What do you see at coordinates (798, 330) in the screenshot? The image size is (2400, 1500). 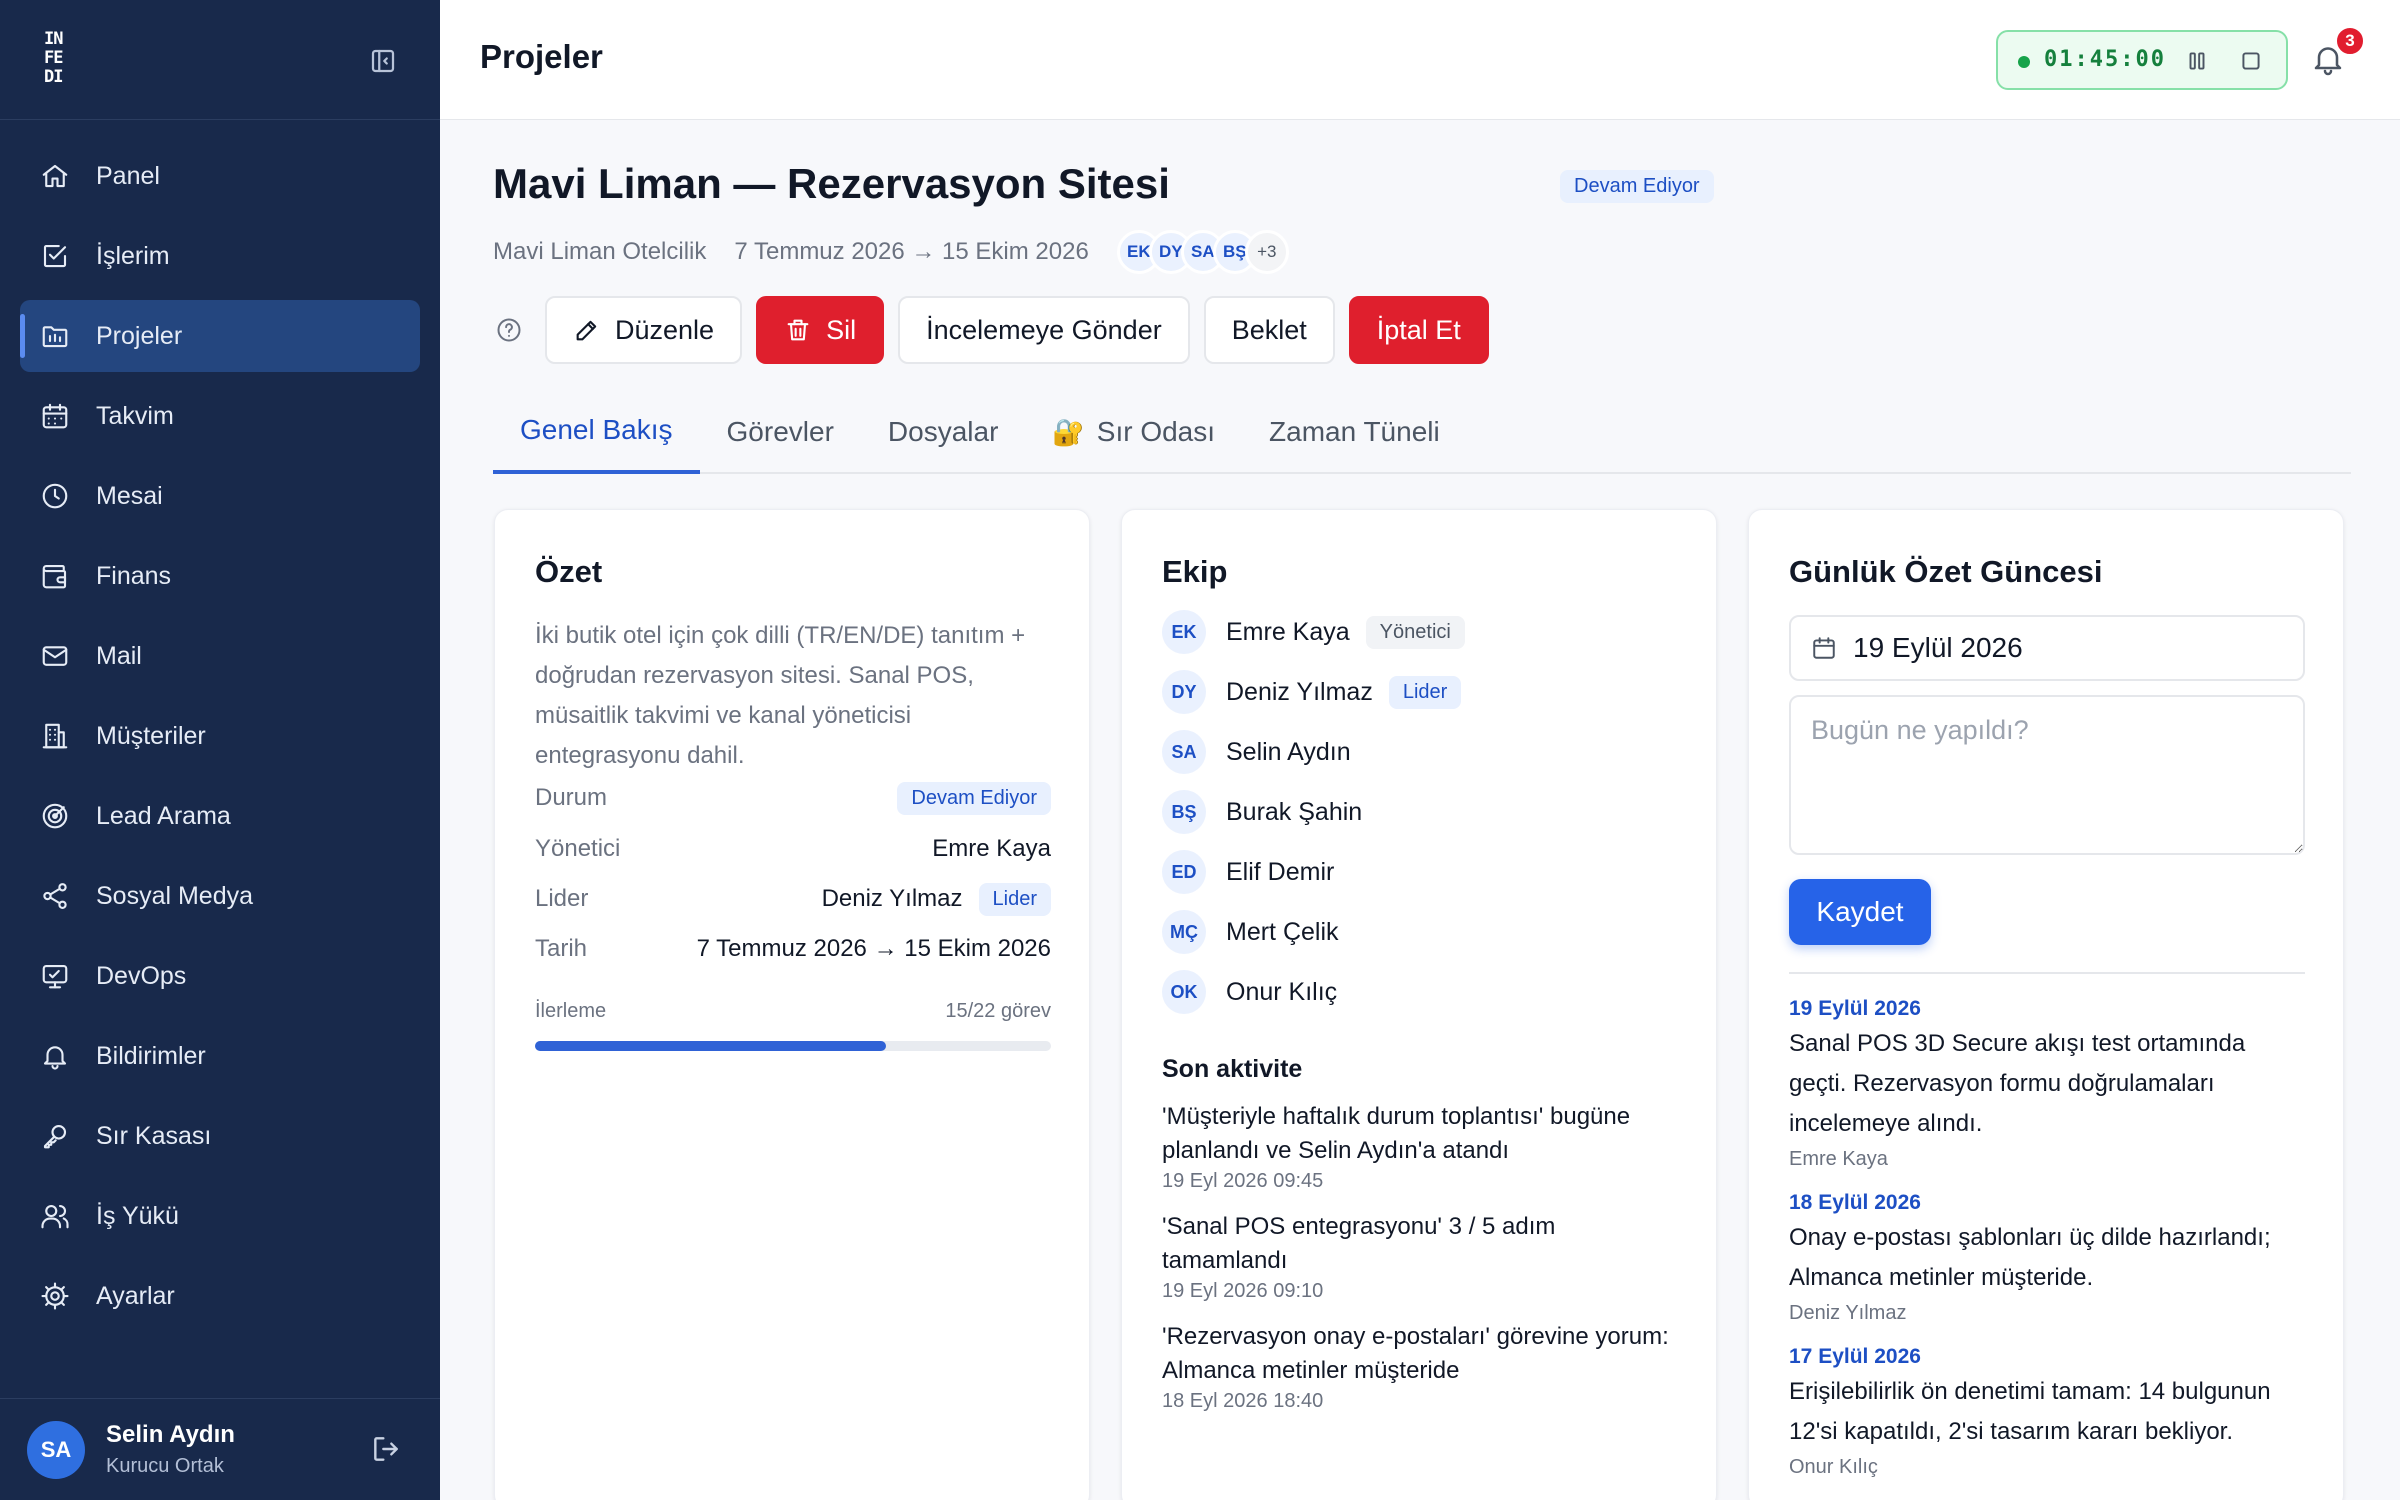 I see `trash-icon` at bounding box center [798, 330].